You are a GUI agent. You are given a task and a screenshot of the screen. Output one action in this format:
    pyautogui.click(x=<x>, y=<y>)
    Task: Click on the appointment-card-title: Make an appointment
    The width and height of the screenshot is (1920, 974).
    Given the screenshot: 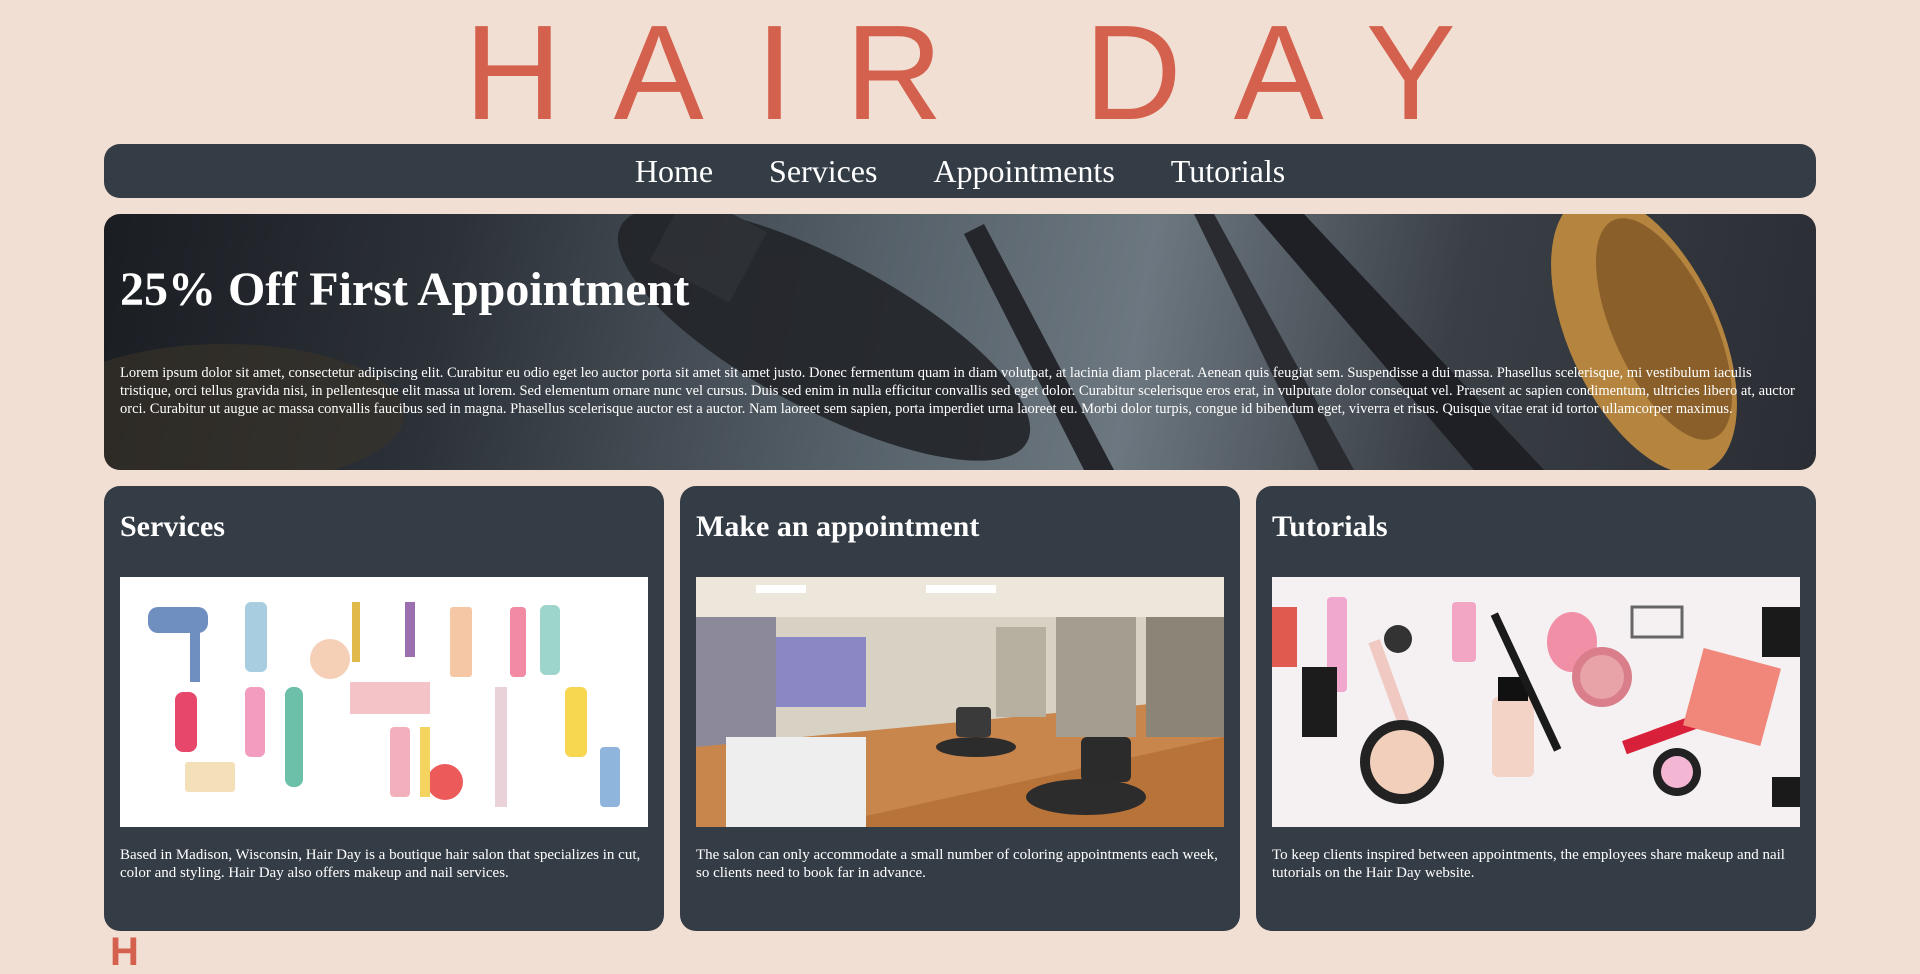 What is the action you would take?
    pyautogui.click(x=838, y=526)
    